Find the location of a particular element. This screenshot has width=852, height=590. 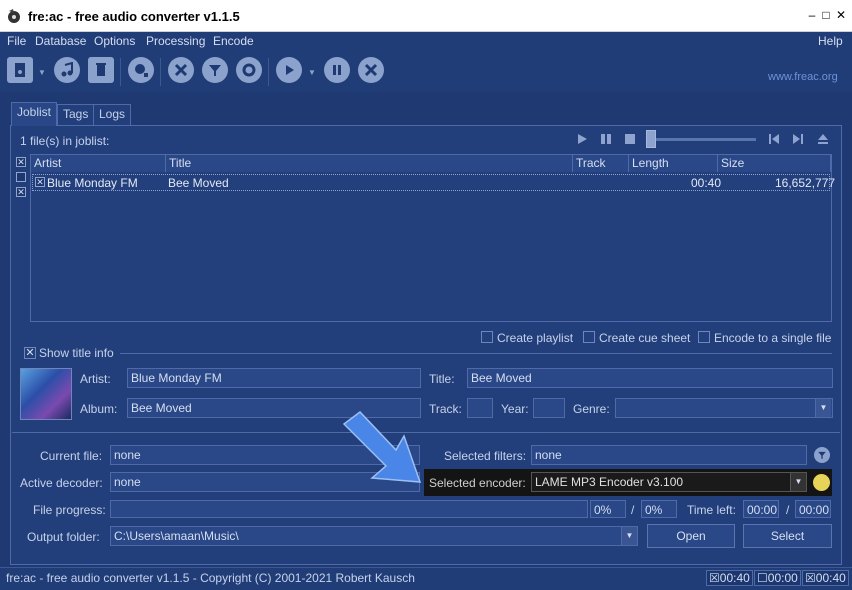

track-field is located at coordinates (480, 408).